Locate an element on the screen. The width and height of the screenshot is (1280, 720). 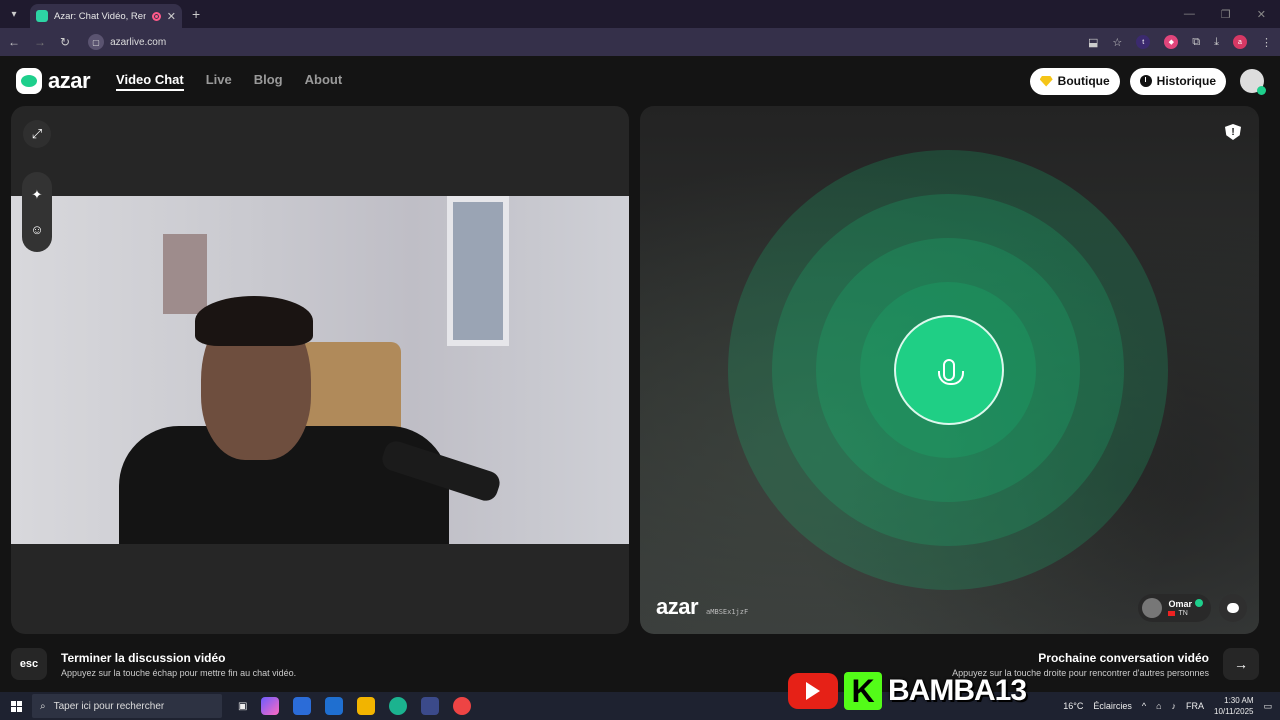
boutique-label: Boutique is located at coordinates (1083, 81).